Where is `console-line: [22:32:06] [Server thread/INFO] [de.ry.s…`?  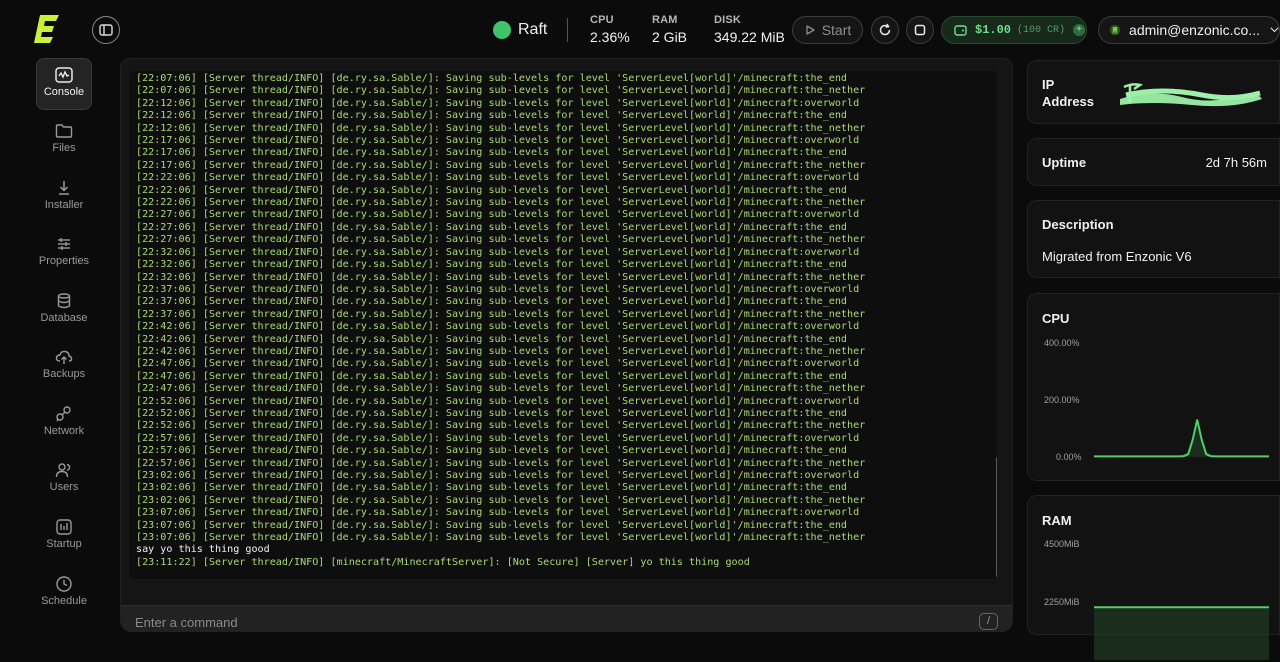
console-line: [22:32:06] [Server thread/INFO] [de.ry.s… is located at coordinates (501, 277).